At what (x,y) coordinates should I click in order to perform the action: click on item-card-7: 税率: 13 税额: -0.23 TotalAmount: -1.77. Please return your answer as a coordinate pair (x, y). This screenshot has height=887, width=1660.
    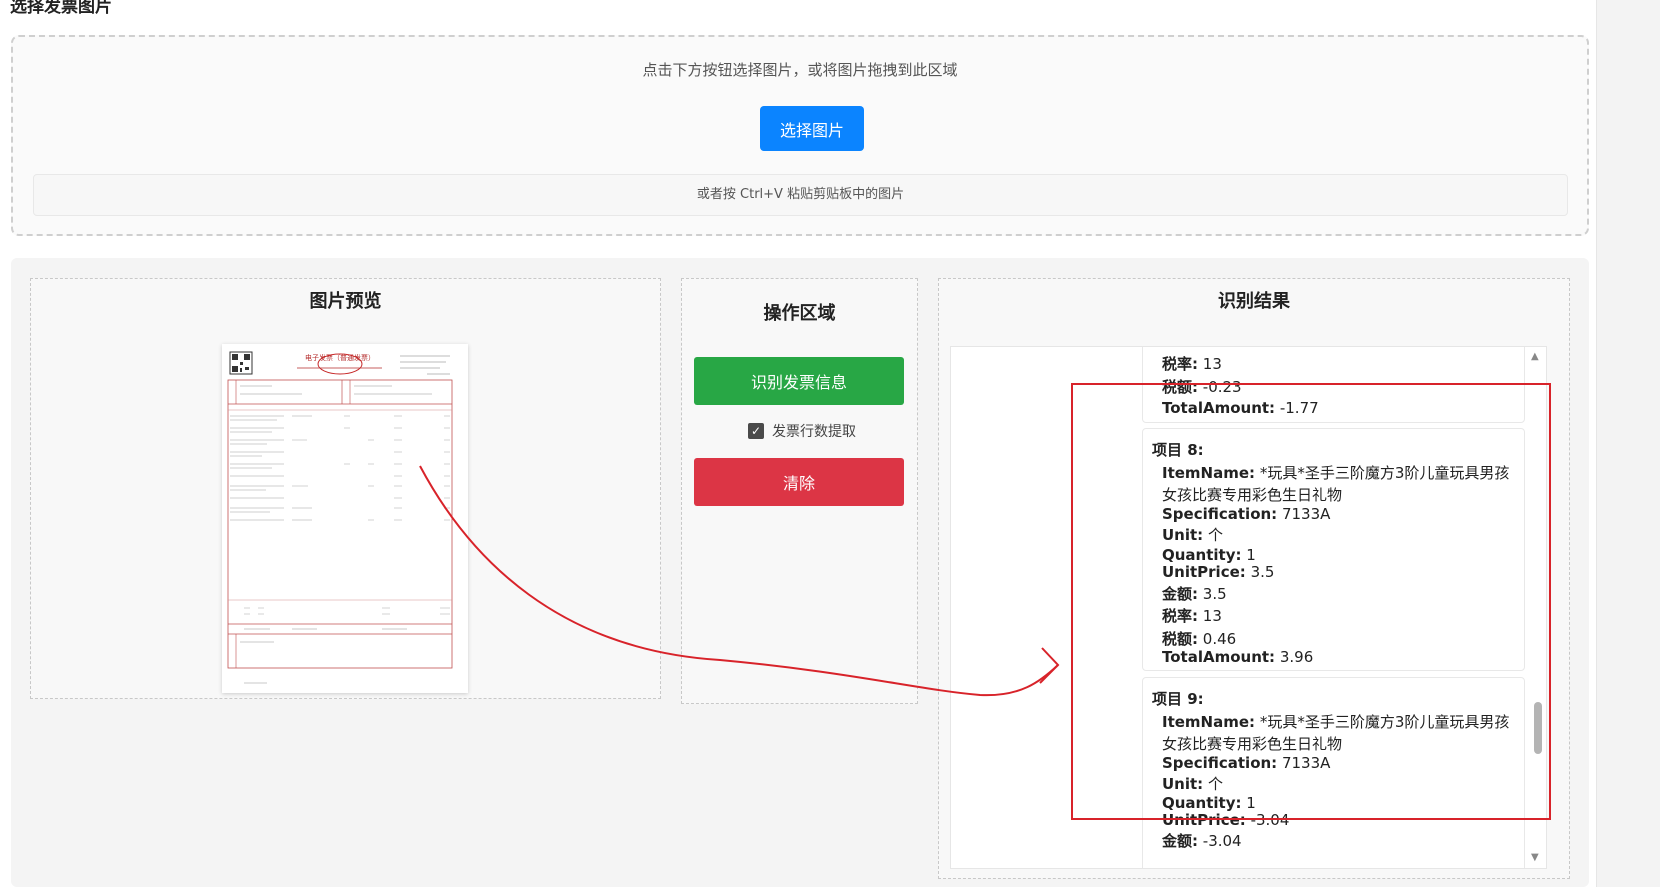
    Looking at the image, I should click on (1333, 385).